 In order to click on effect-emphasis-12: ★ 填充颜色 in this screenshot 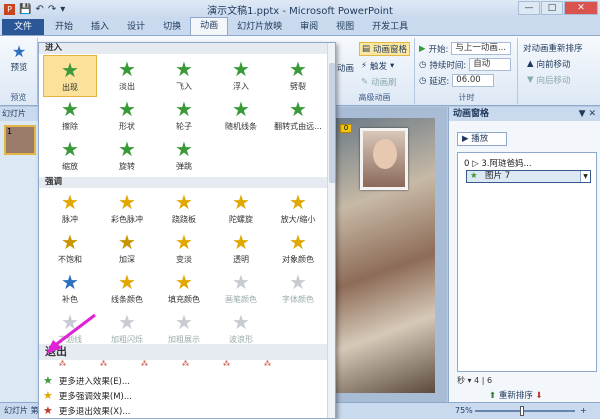, I will do `click(184, 289)`.